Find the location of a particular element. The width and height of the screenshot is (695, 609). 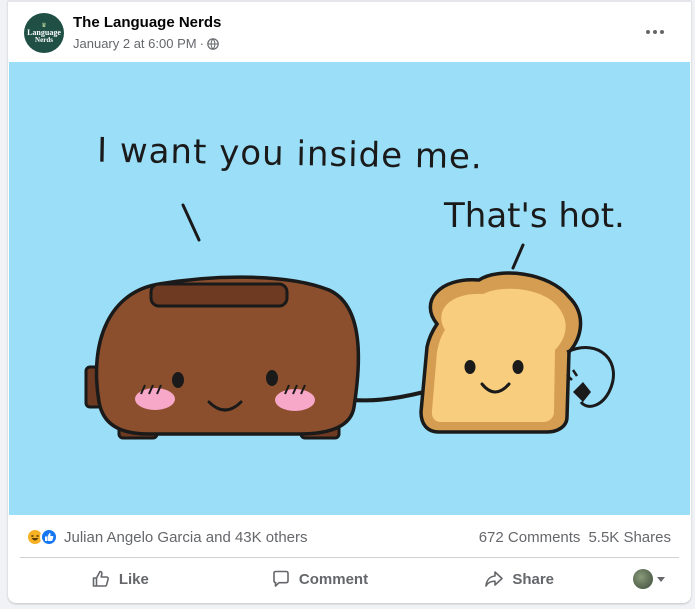

post-meta: January 2 at 6:00 PM · is located at coordinates (146, 43).